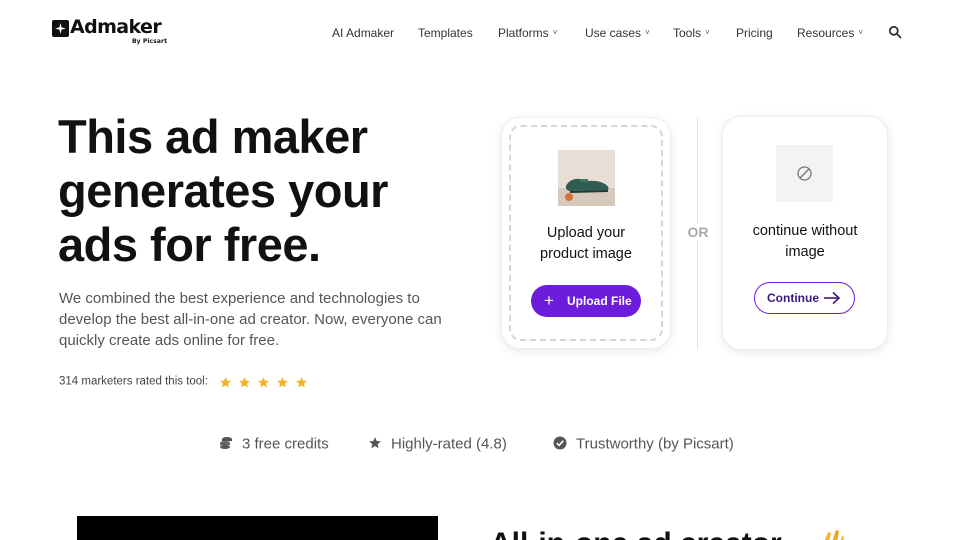 This screenshot has height=540, width=960. What do you see at coordinates (805, 242) in the screenshot?
I see `no-image-card-title: continue without image` at bounding box center [805, 242].